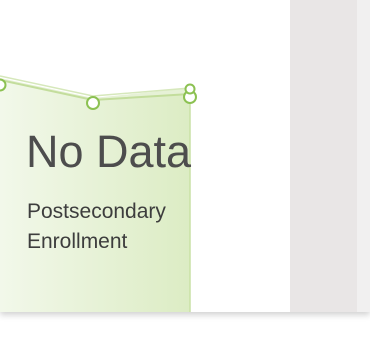  What do you see at coordinates (96, 226) in the screenshot?
I see `metric-label: Postsecondary Enrollment` at bounding box center [96, 226].